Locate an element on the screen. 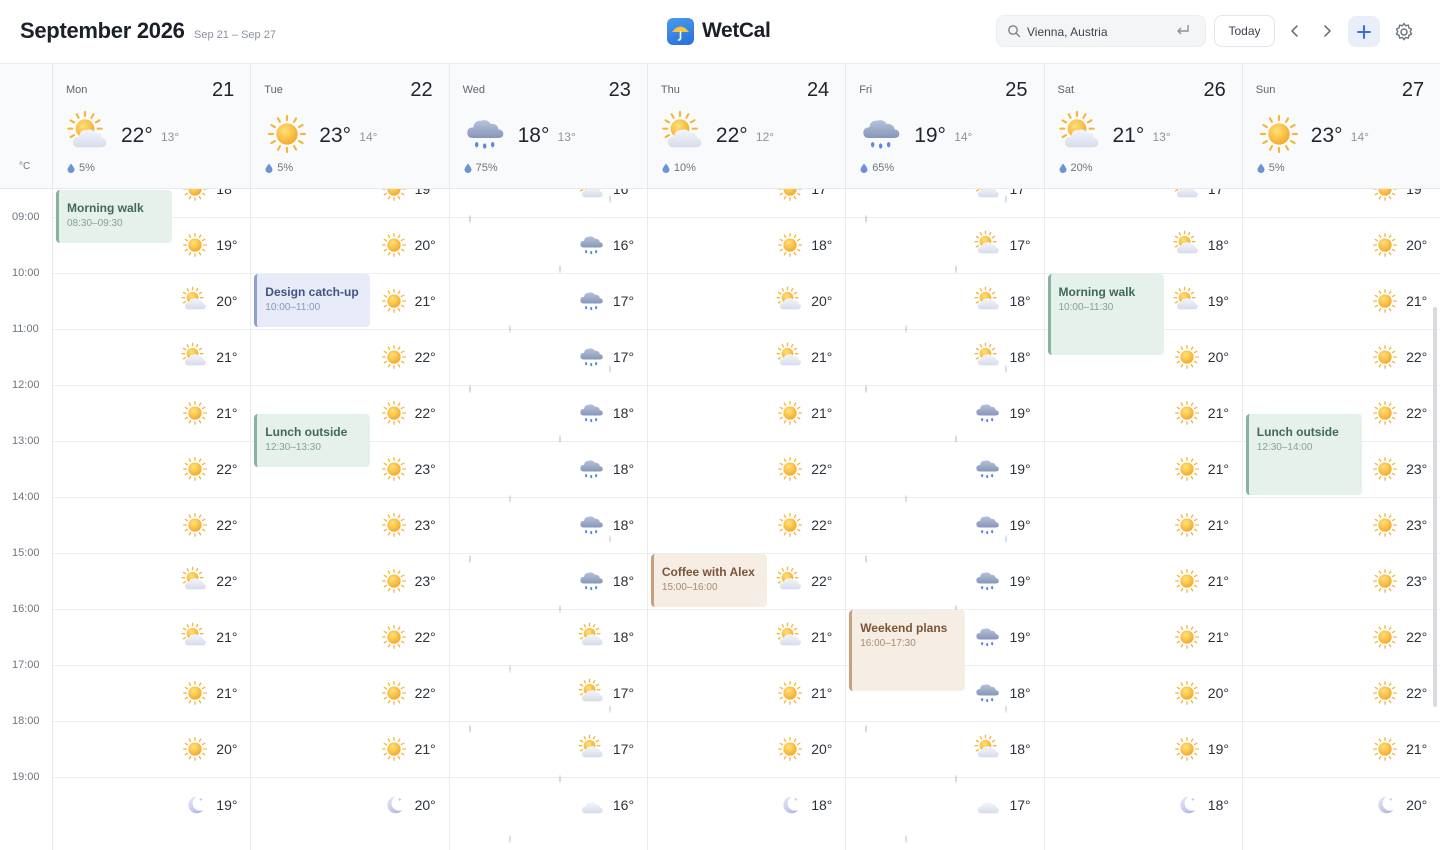 This screenshot has width=1440, height=850. high-temp: 23° is located at coordinates (1326, 135).